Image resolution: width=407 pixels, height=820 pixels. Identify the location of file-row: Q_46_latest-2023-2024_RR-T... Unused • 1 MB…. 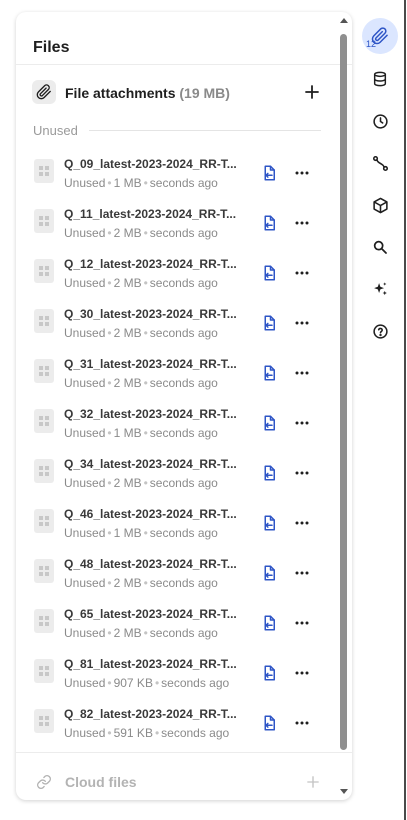
(176, 529).